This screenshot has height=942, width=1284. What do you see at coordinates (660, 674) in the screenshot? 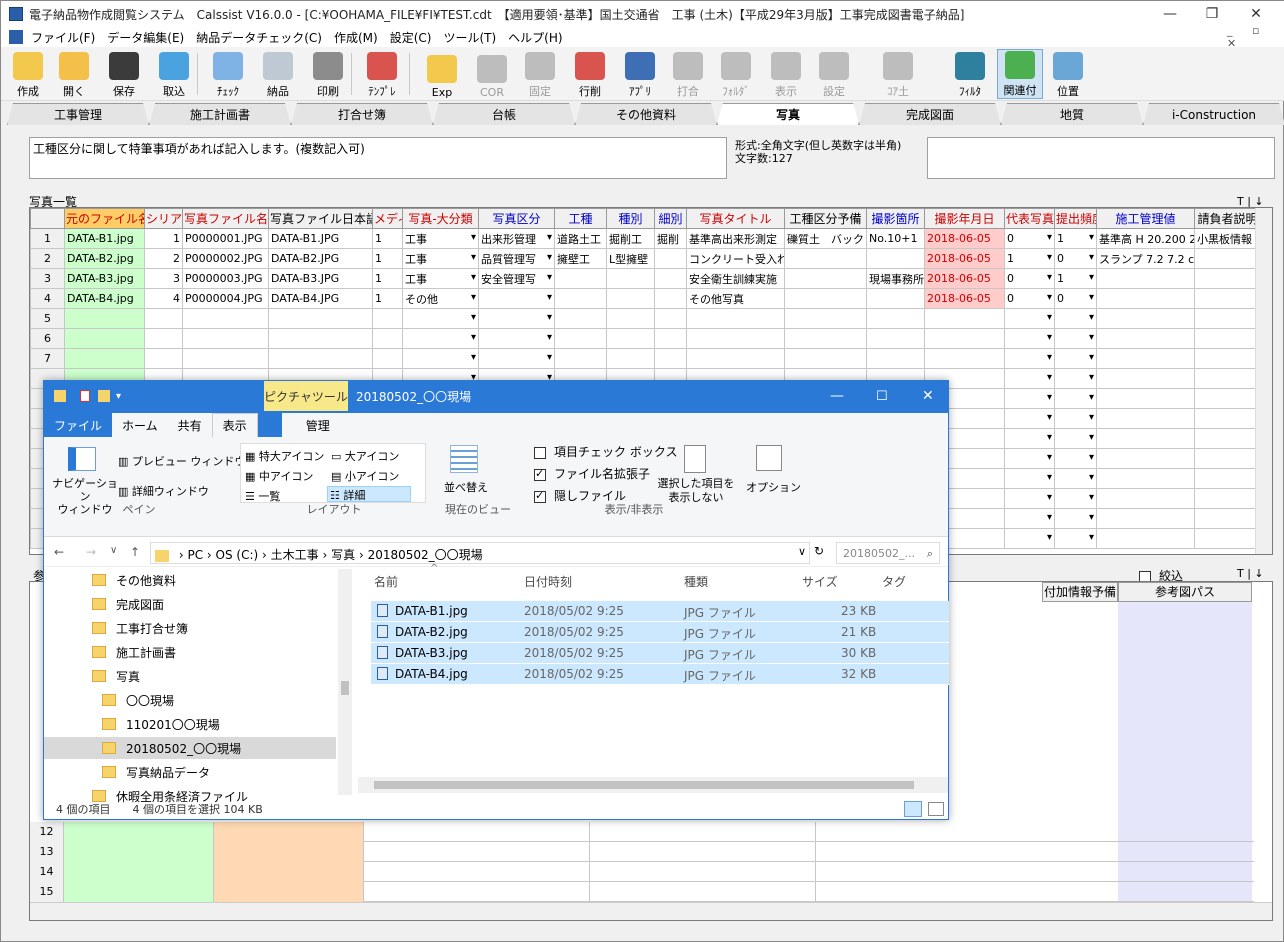
I see `file-row: DATA-B4.jpg 2018/05/02 9:25 JPG ファイル 32 KB` at bounding box center [660, 674].